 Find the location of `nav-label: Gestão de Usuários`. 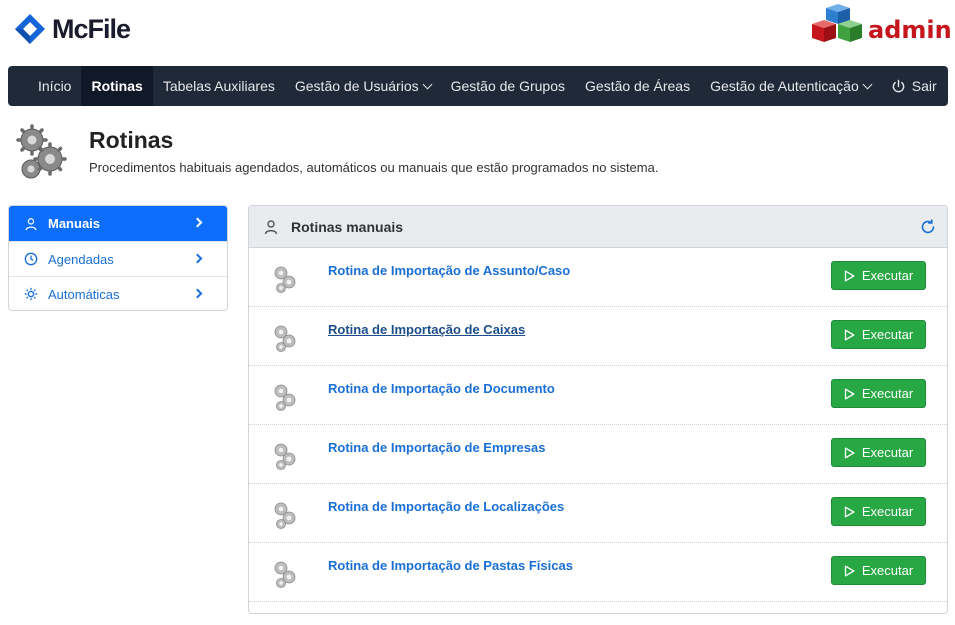

nav-label: Gestão de Usuários is located at coordinates (356, 86).